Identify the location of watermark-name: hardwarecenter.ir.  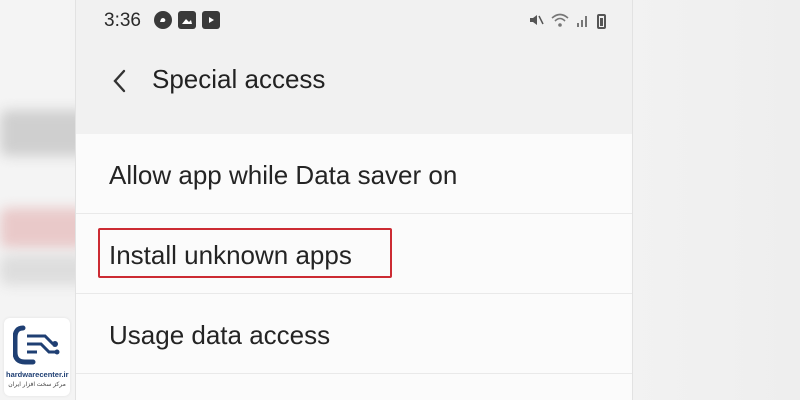
(37, 374).